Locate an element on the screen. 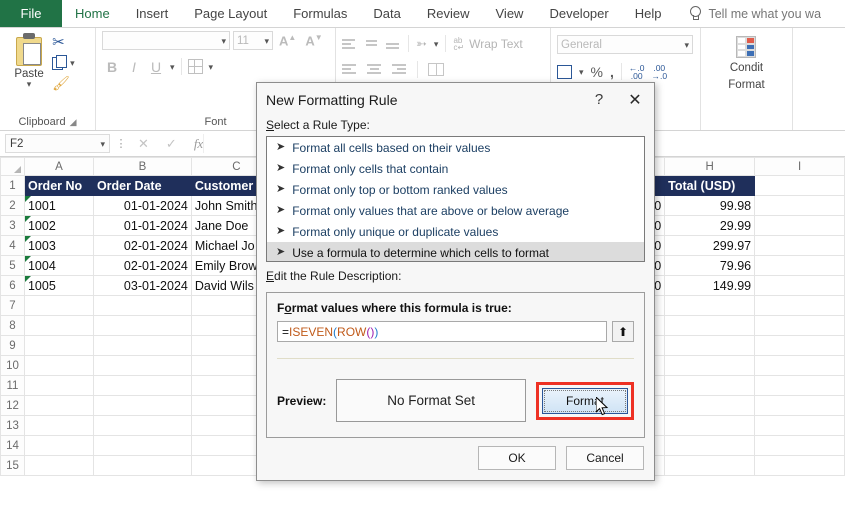 Image resolution: width=845 pixels, height=512 pixels. cell-b7 is located at coordinates (142, 305).